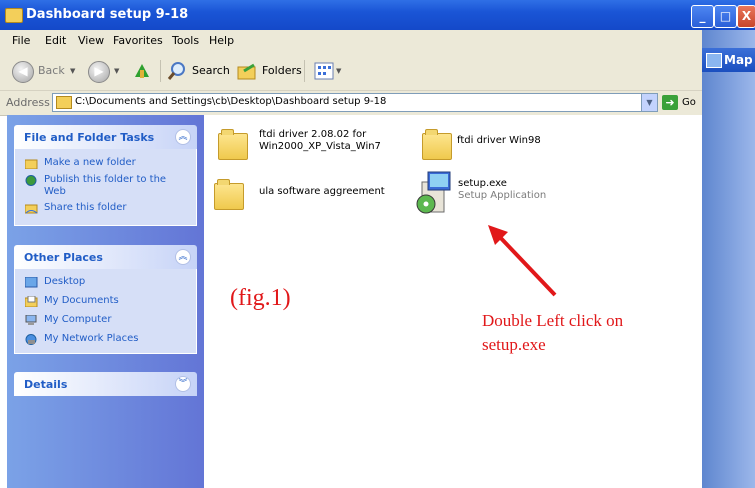  I want to click on expand-chevron-icon: ︾, so click(183, 384).